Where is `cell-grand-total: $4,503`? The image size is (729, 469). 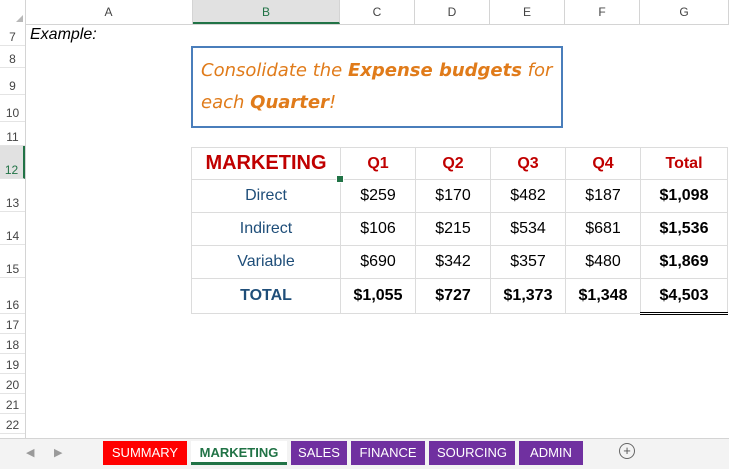
cell-grand-total: $4,503 is located at coordinates (684, 296).